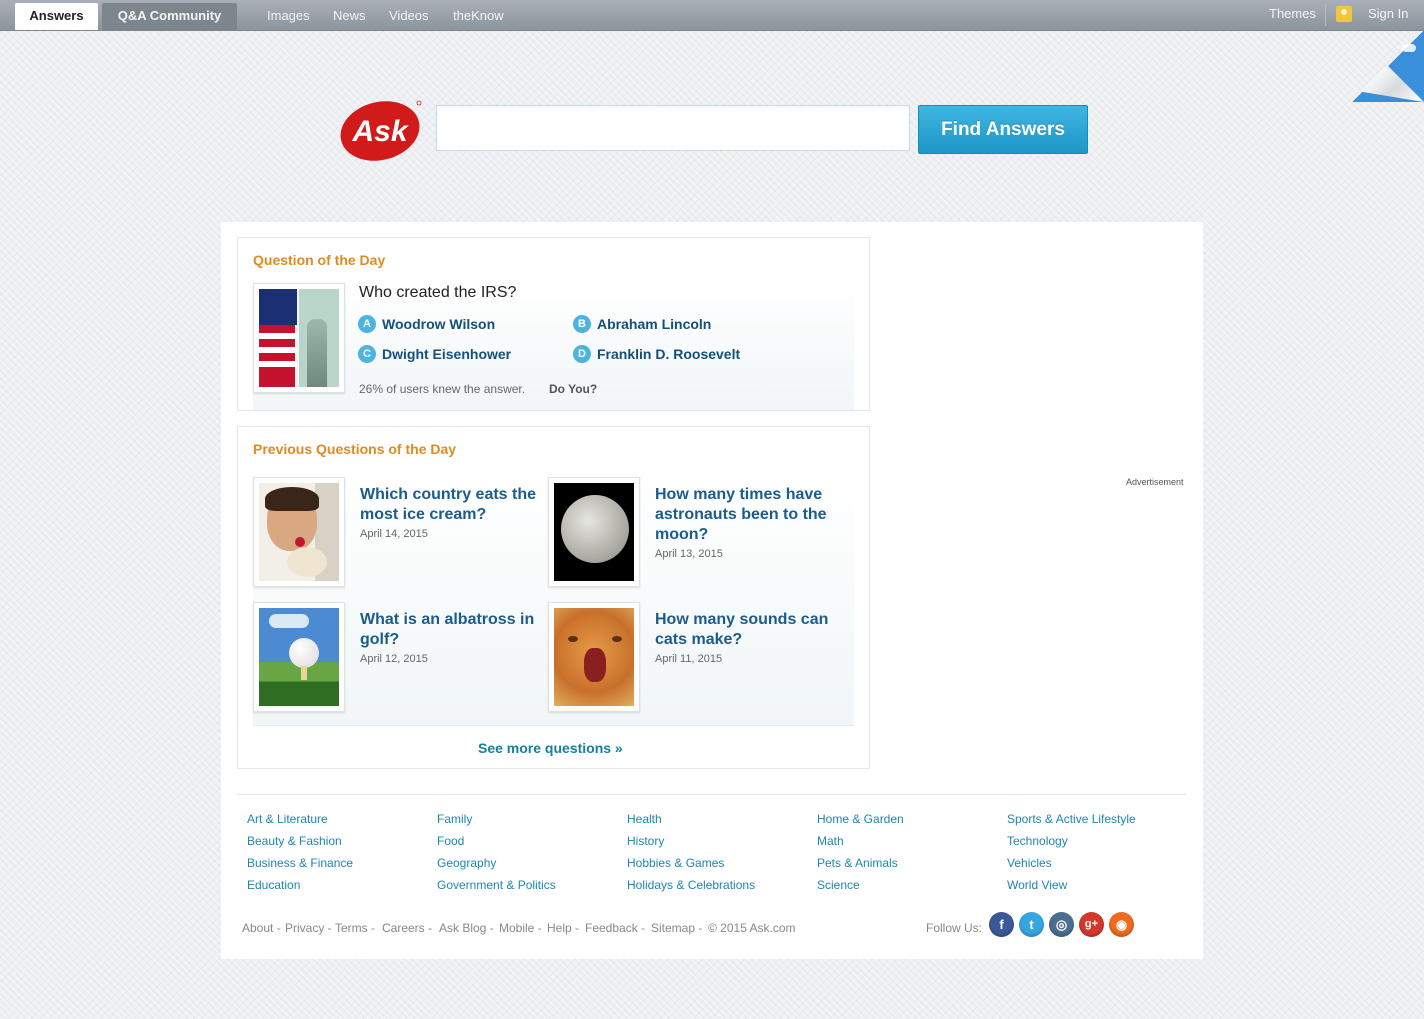 The image size is (1424, 1019). Describe the element at coordinates (319, 260) in the screenshot. I see `qod-title: Question of the Day` at that location.